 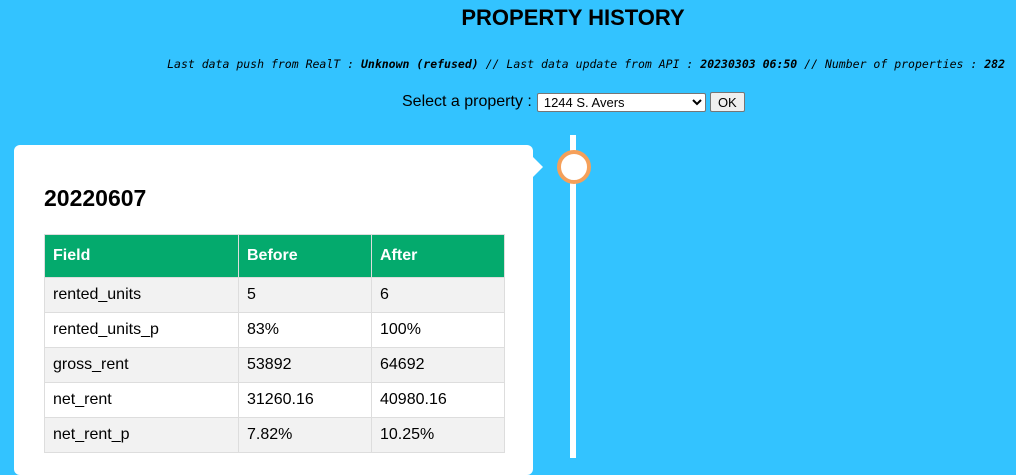 What do you see at coordinates (438, 400) in the screenshot?
I see `after-cell: 40980.16` at bounding box center [438, 400].